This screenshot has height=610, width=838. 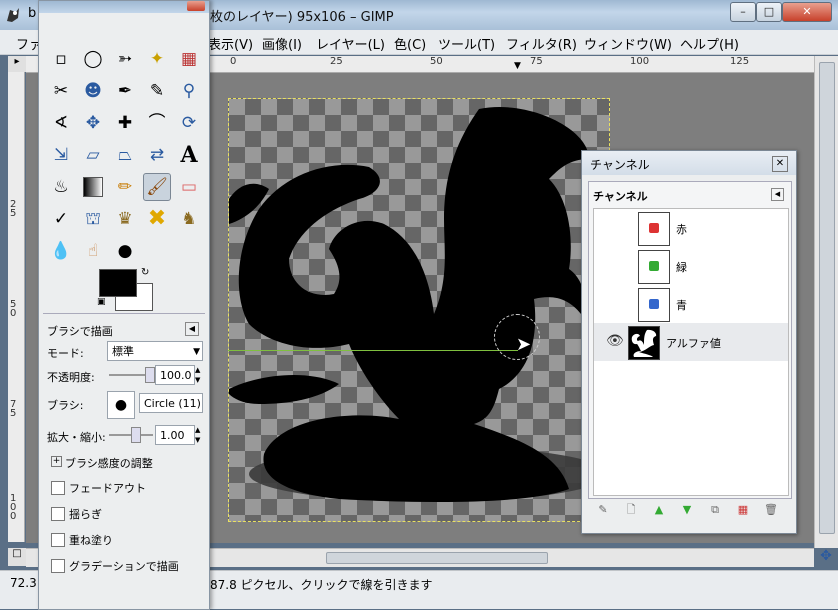 What do you see at coordinates (282, 43) in the screenshot?
I see `menu-image: 画像(I)` at bounding box center [282, 43].